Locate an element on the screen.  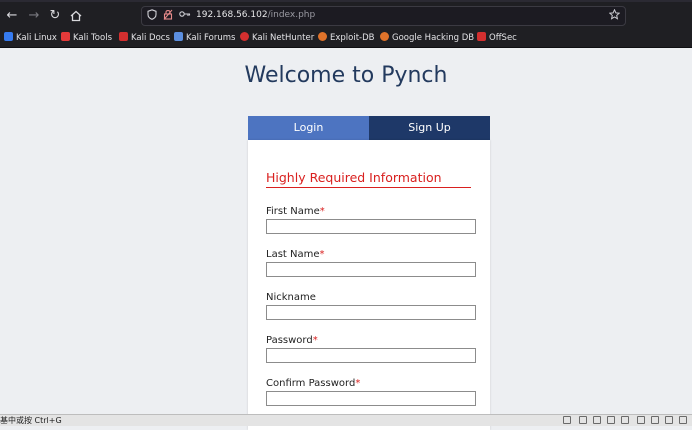
lock-icon is located at coordinates (168, 16).